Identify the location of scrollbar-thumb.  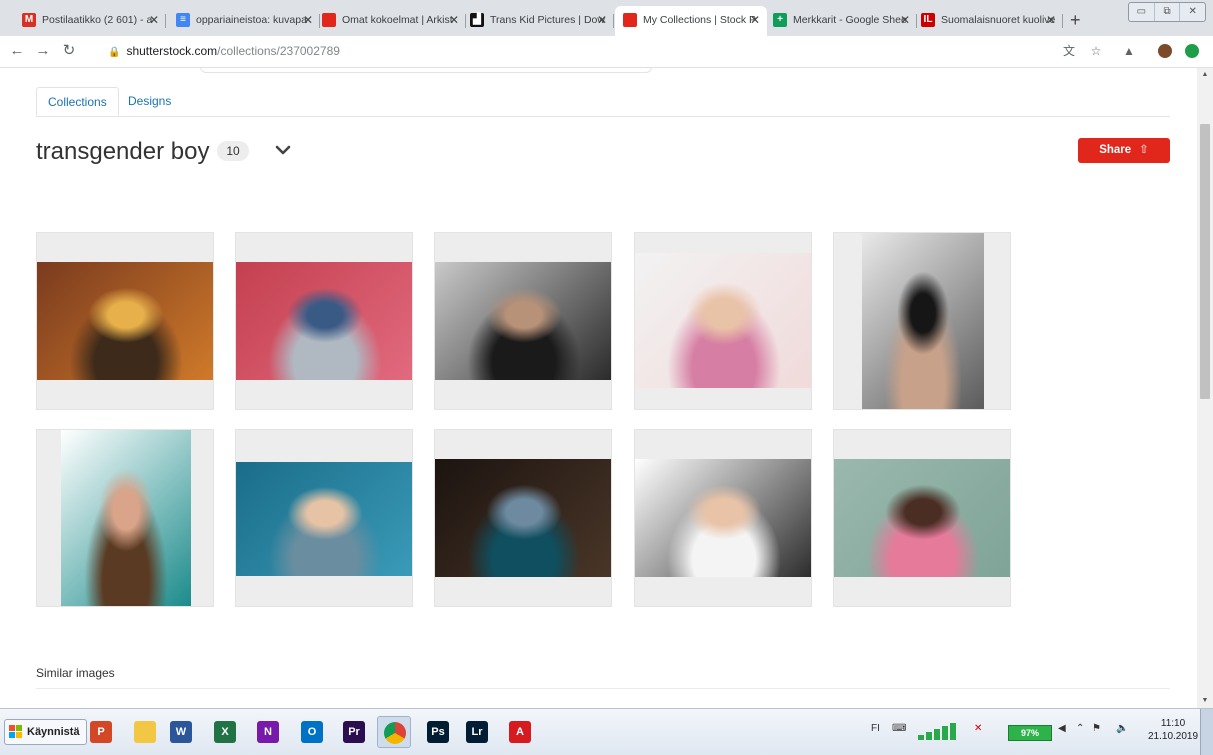
(1205, 261).